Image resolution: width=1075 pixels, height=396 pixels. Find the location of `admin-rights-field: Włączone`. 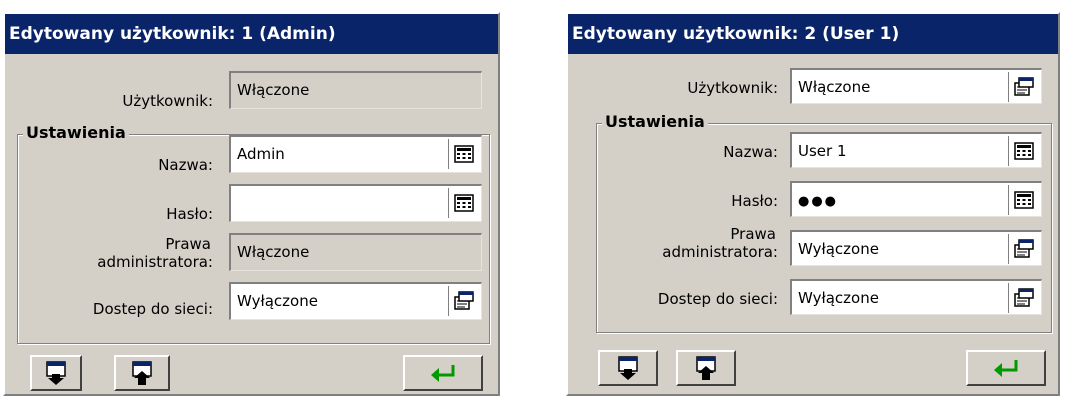

admin-rights-field: Włączone is located at coordinates (355, 252).